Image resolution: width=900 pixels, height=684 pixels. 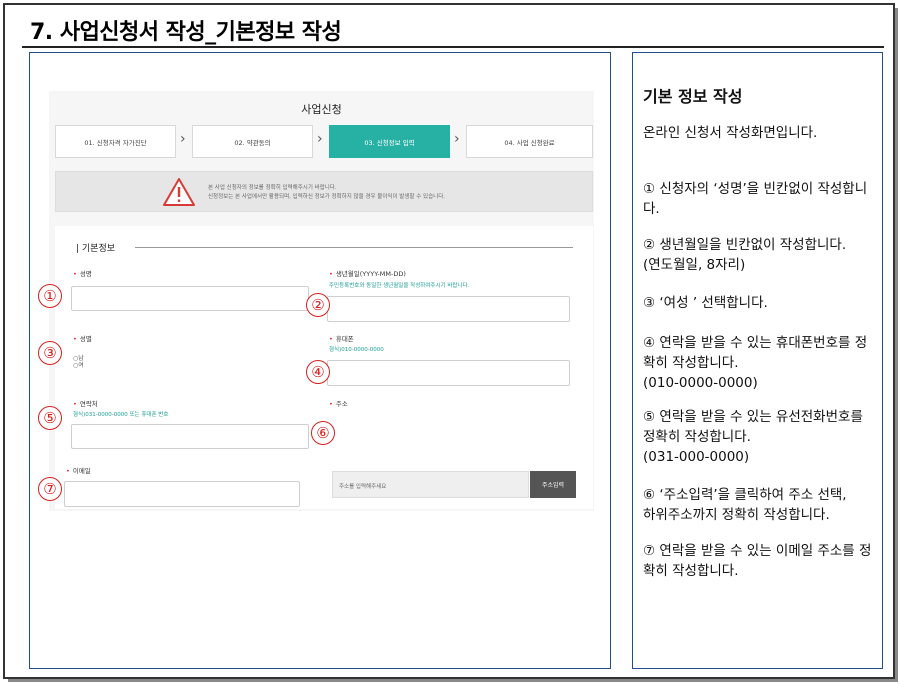 I want to click on title-divider, so click(x=453, y=47).